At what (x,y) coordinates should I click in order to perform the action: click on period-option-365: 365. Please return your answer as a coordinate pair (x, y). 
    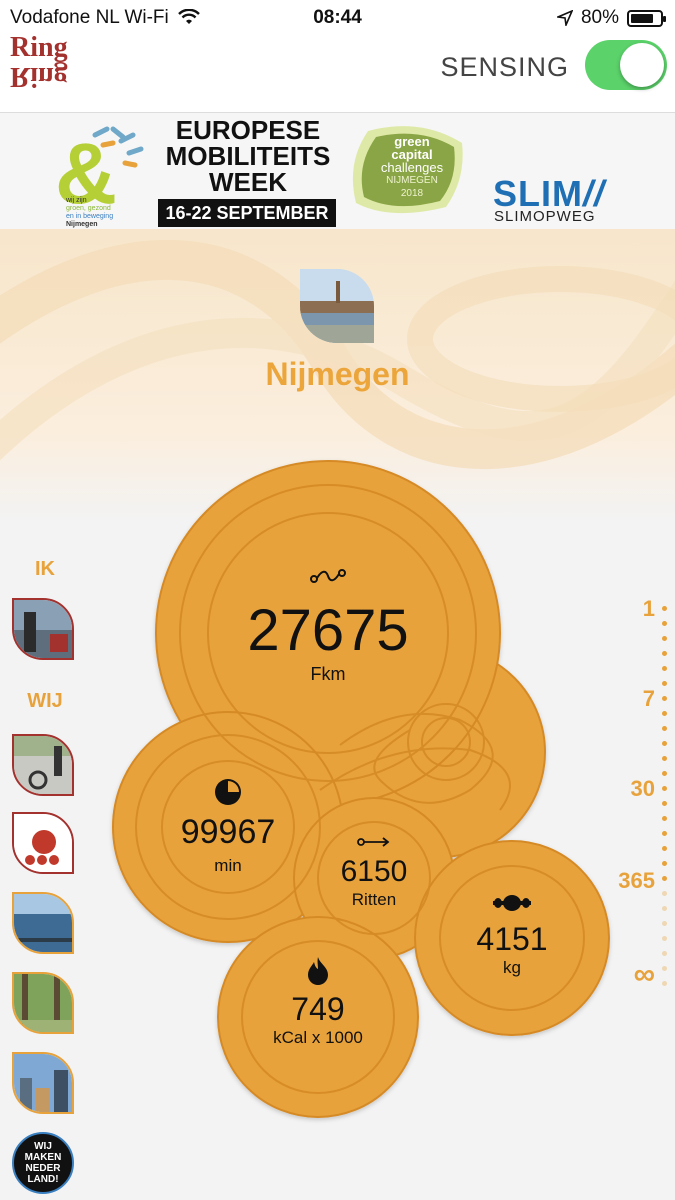
    Looking at the image, I should click on (636, 881).